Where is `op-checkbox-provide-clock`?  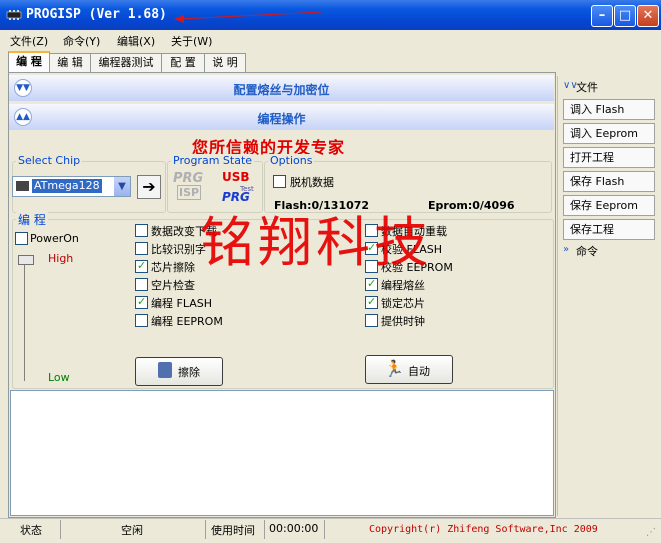 op-checkbox-provide-clock is located at coordinates (371, 320).